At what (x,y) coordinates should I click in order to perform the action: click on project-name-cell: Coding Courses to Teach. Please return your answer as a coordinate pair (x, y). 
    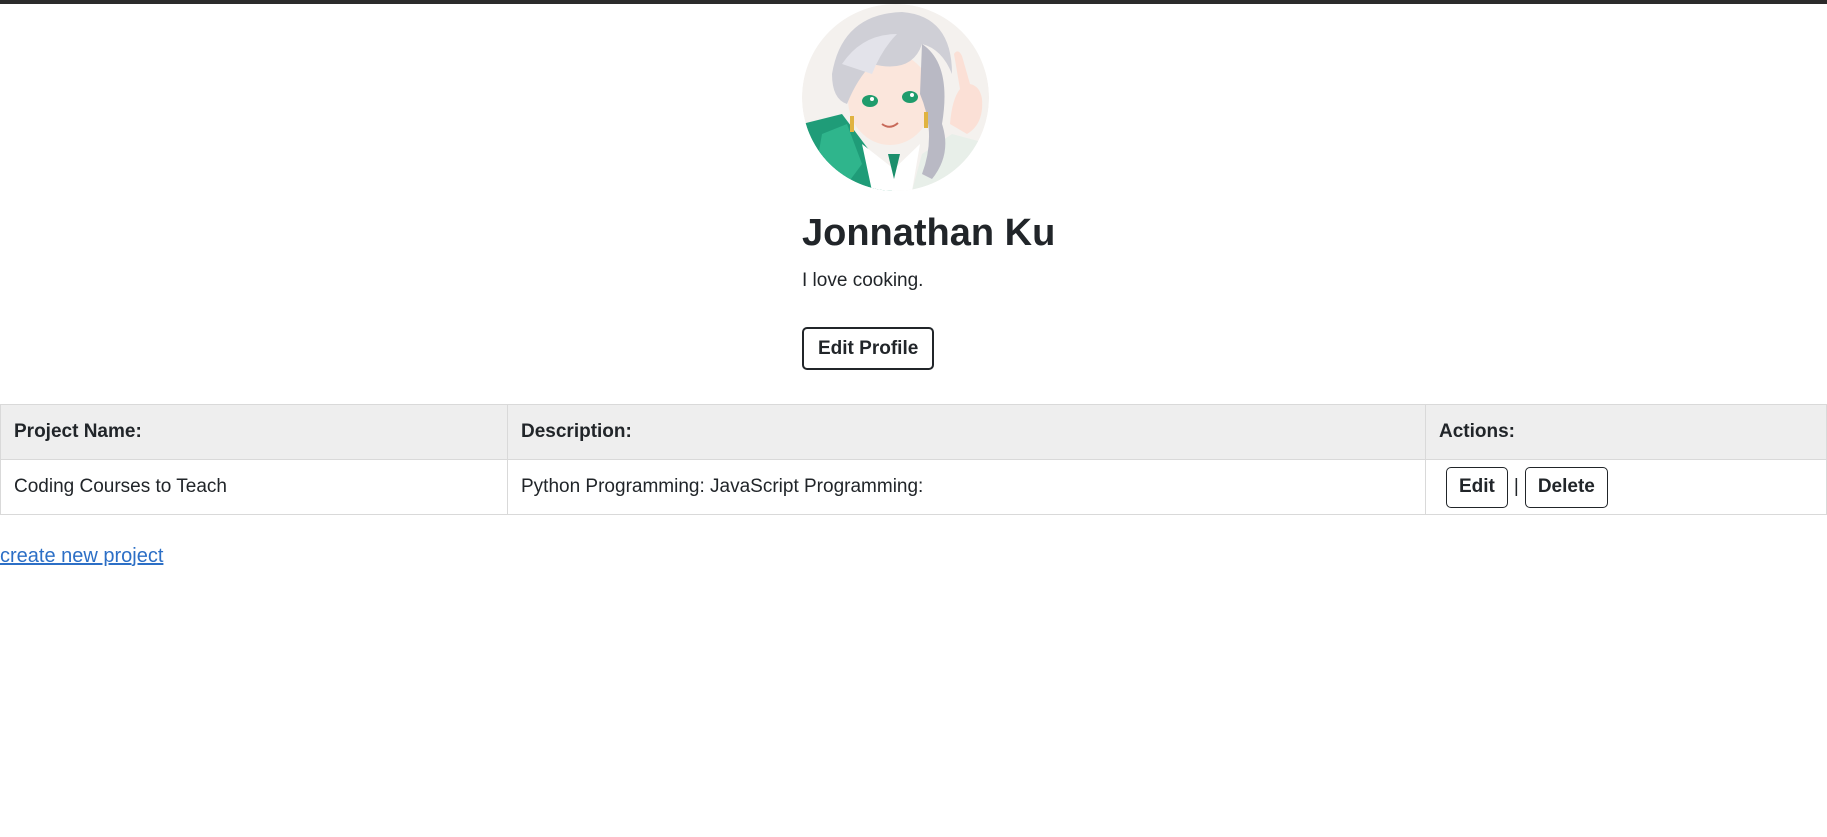
    Looking at the image, I should click on (254, 487).